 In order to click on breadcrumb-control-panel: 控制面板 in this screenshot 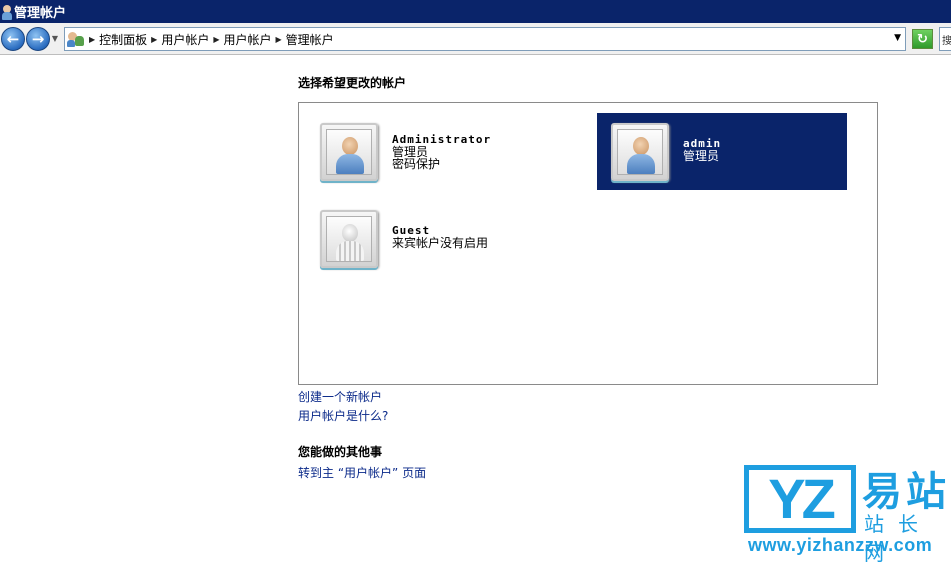, I will do `click(123, 39)`.